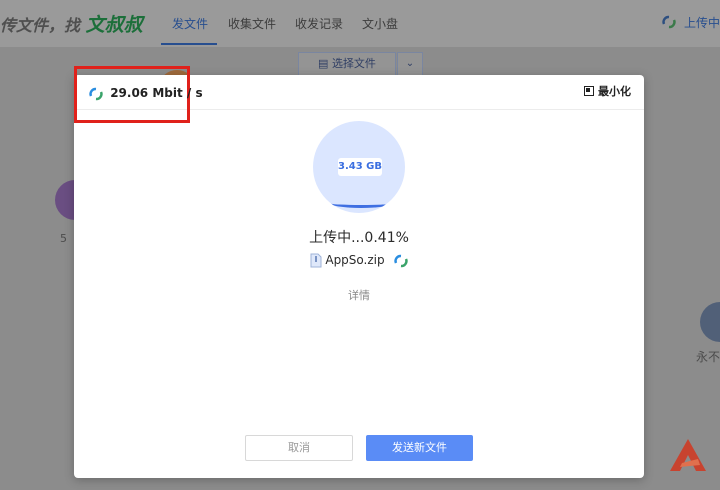 Image resolution: width=720 pixels, height=490 pixels. Describe the element at coordinates (325, 63) in the screenshot. I see `file-icon: ▤` at that location.